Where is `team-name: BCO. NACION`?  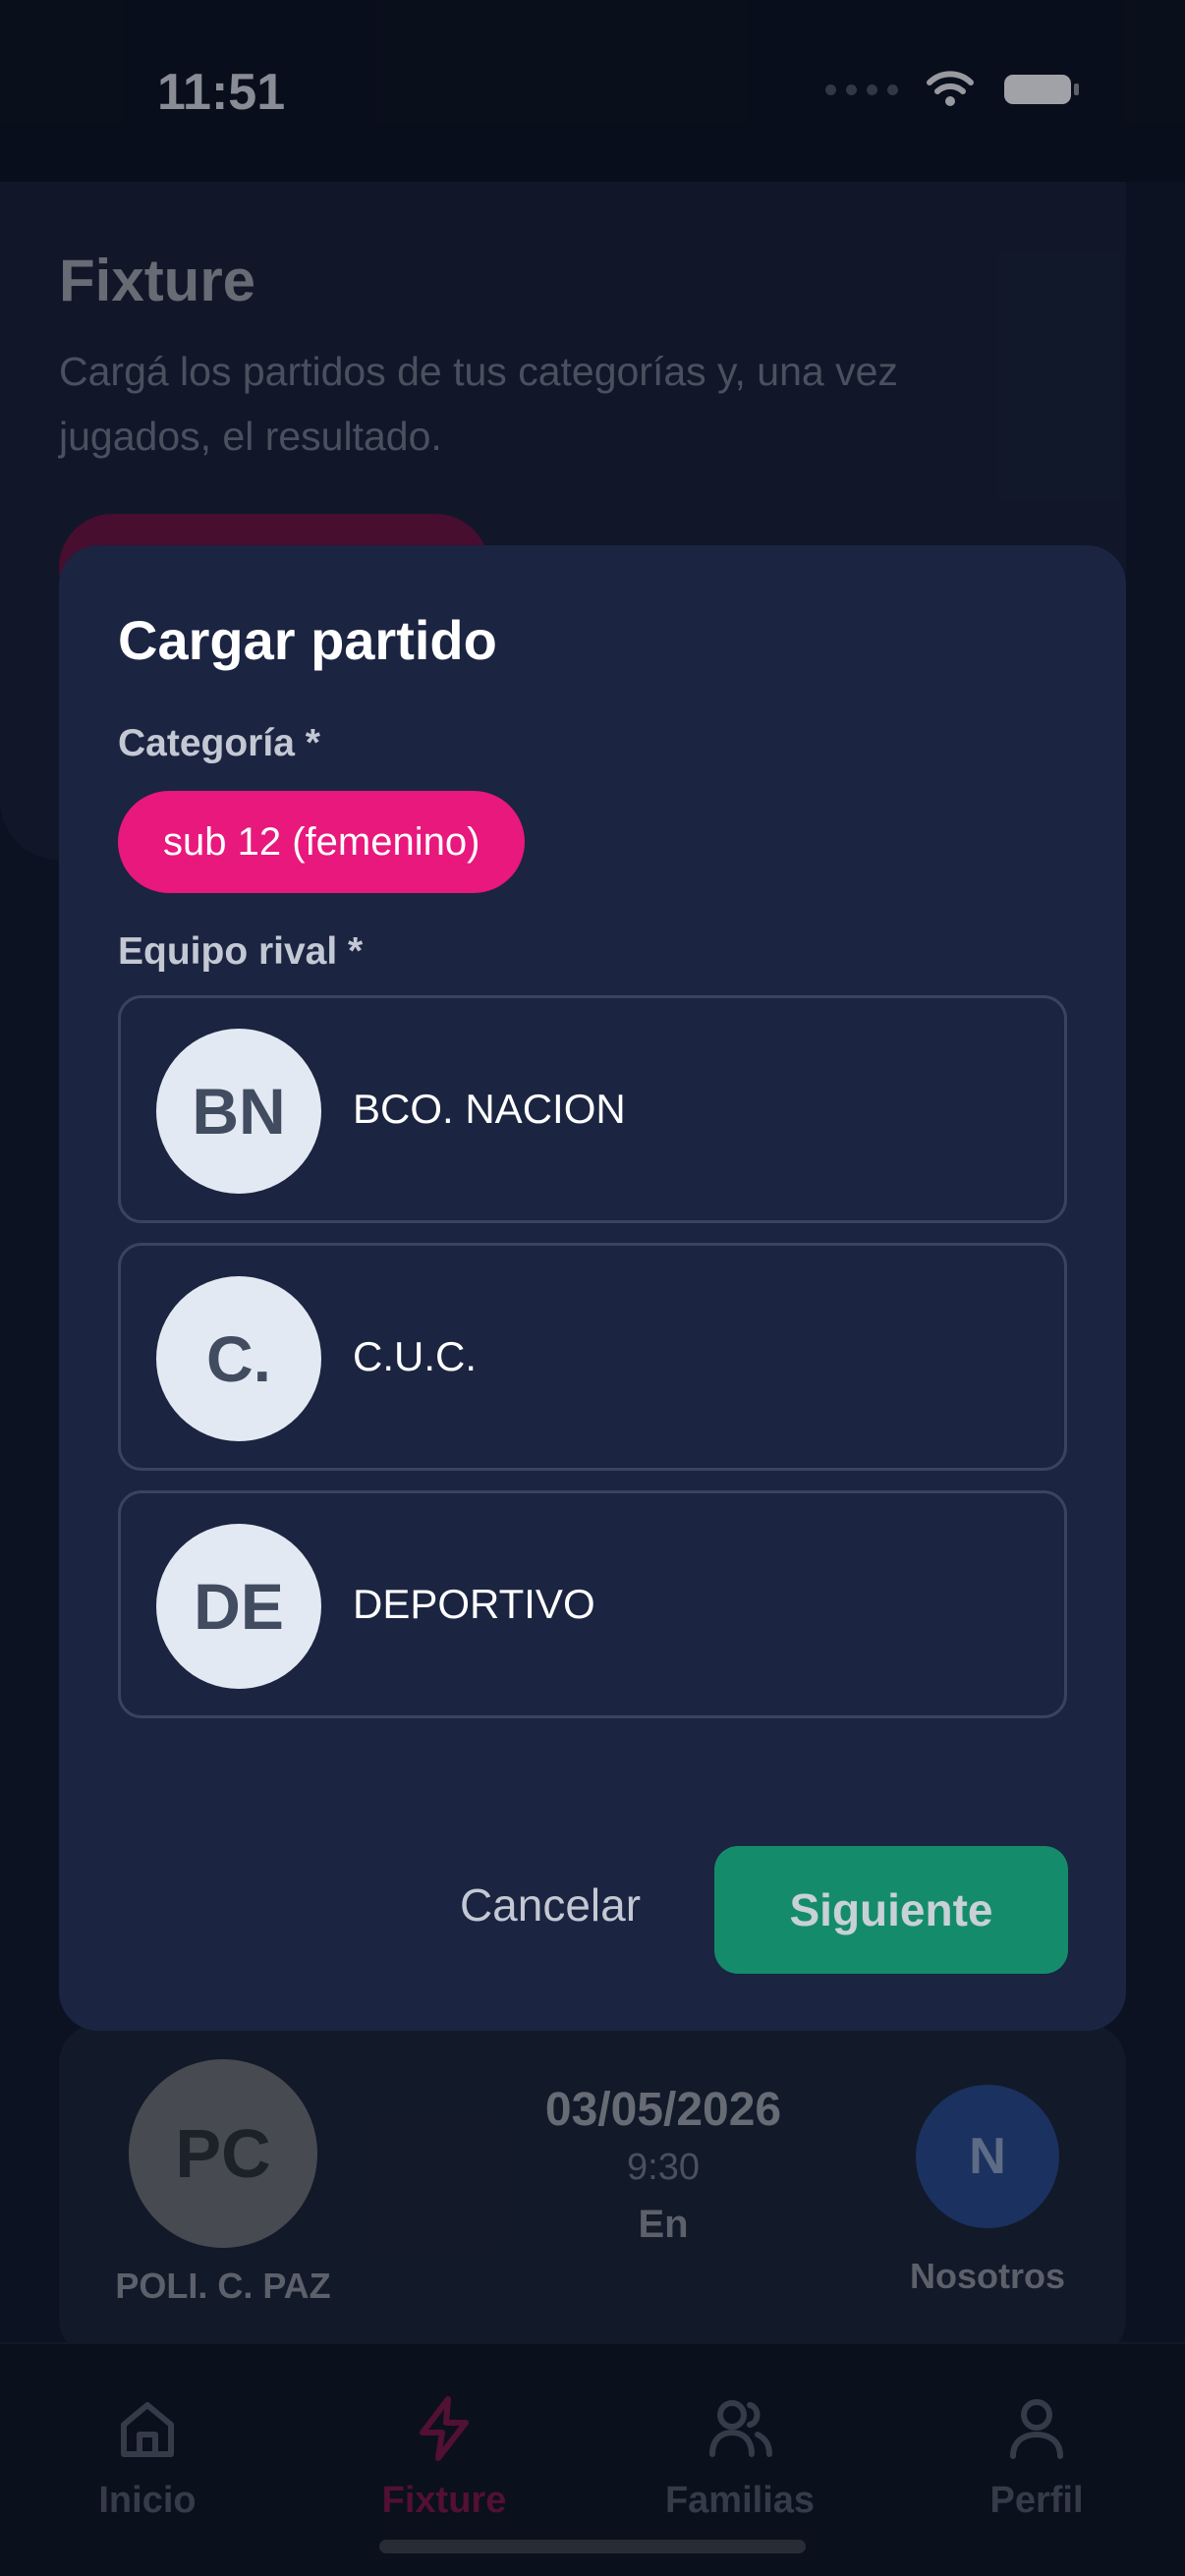
team-name: BCO. NACION is located at coordinates (490, 1109).